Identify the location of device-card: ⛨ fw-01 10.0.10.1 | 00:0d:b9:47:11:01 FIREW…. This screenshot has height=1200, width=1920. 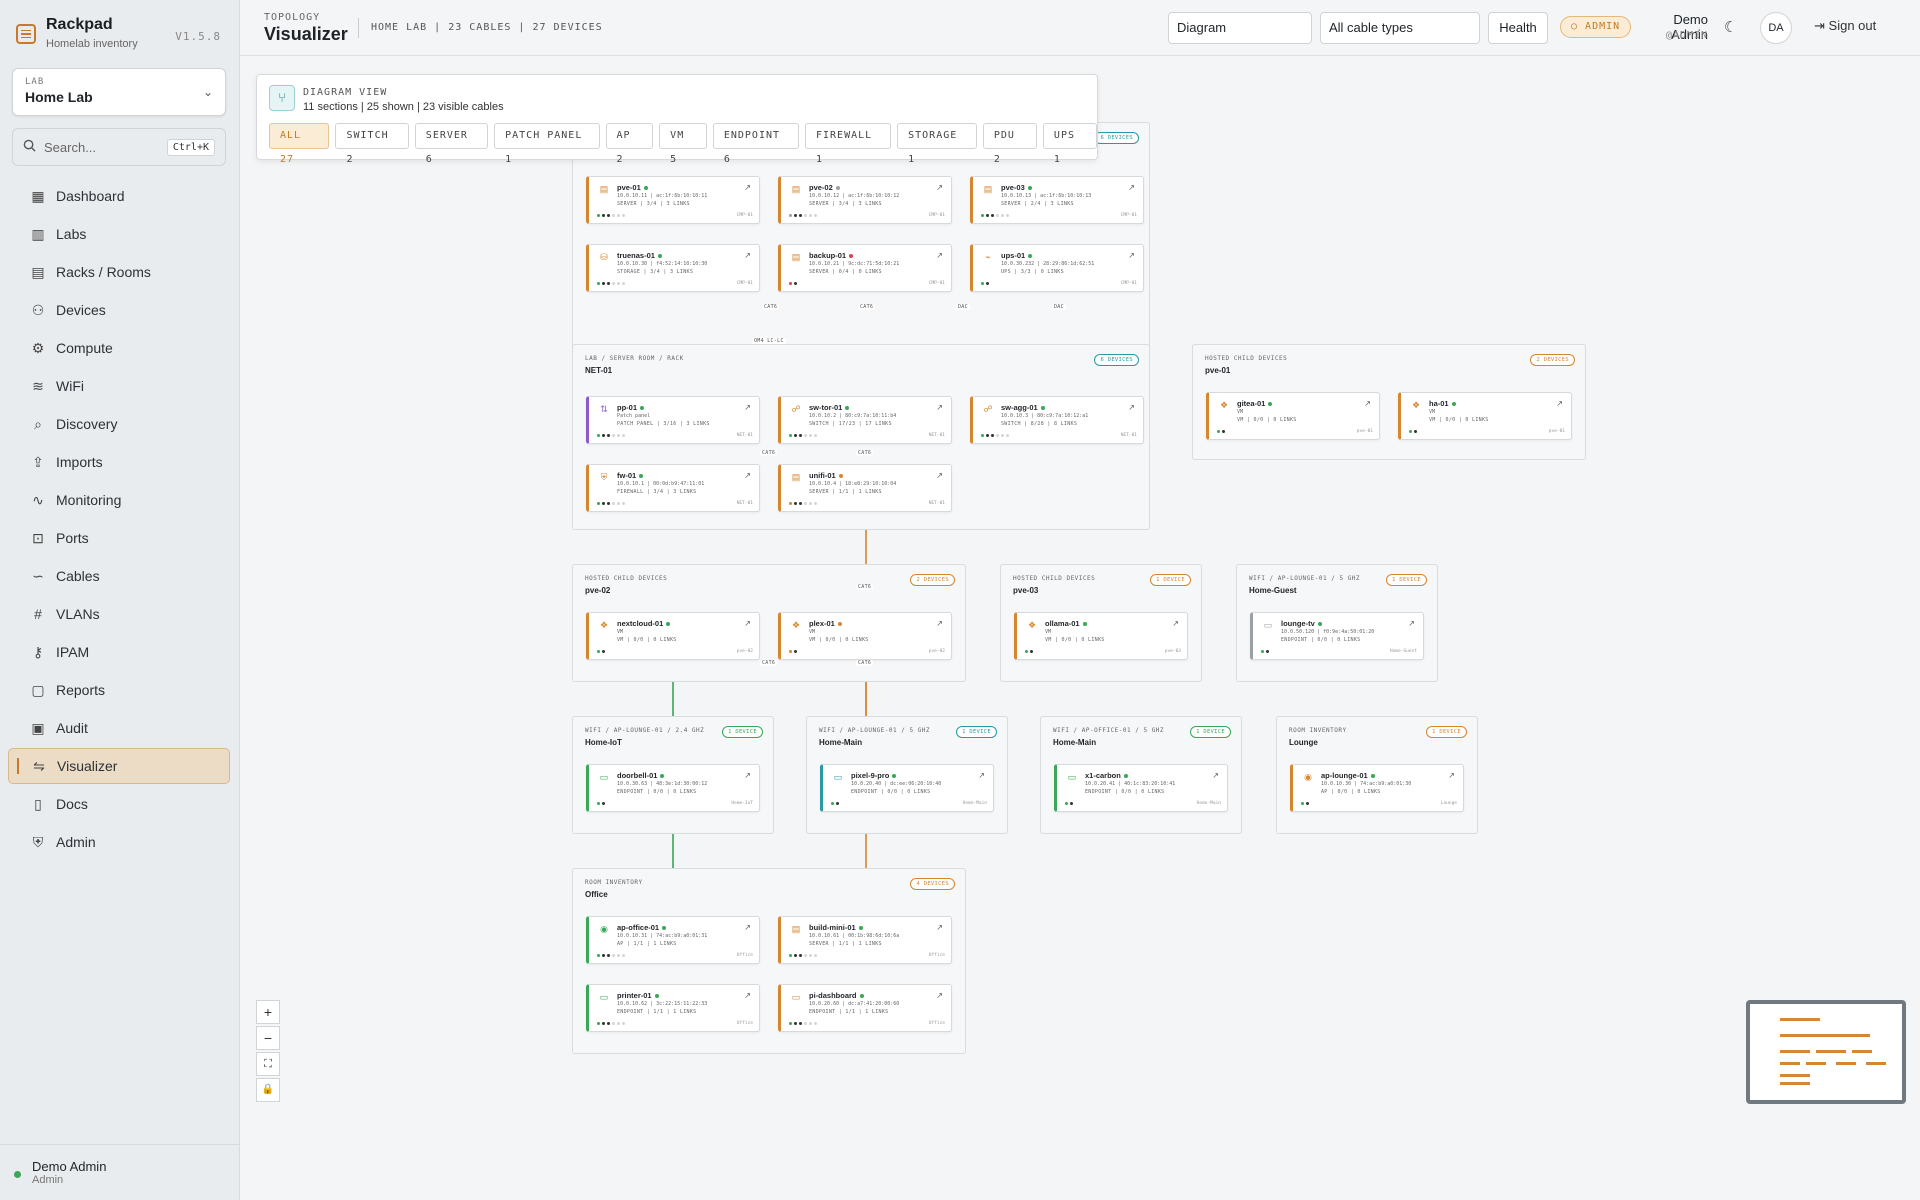
(673, 488).